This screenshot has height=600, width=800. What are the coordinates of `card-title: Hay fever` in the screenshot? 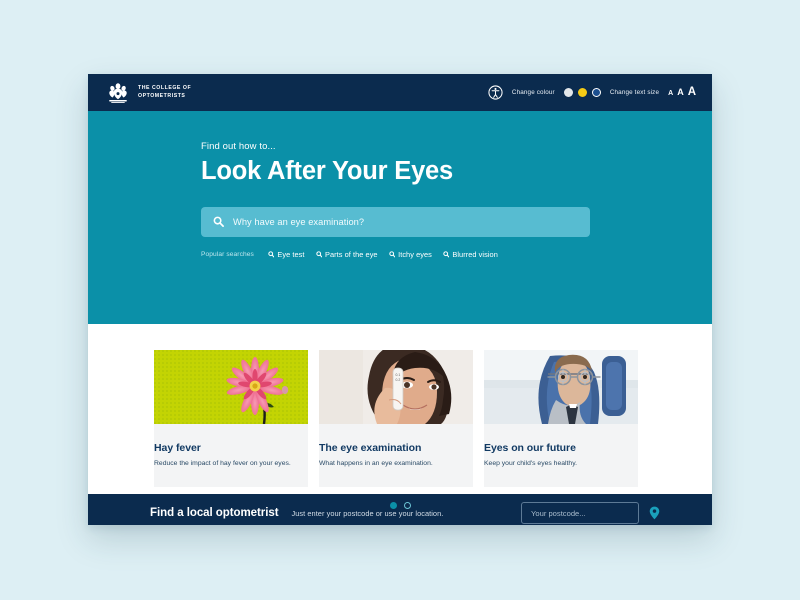 It's located at (177, 448).